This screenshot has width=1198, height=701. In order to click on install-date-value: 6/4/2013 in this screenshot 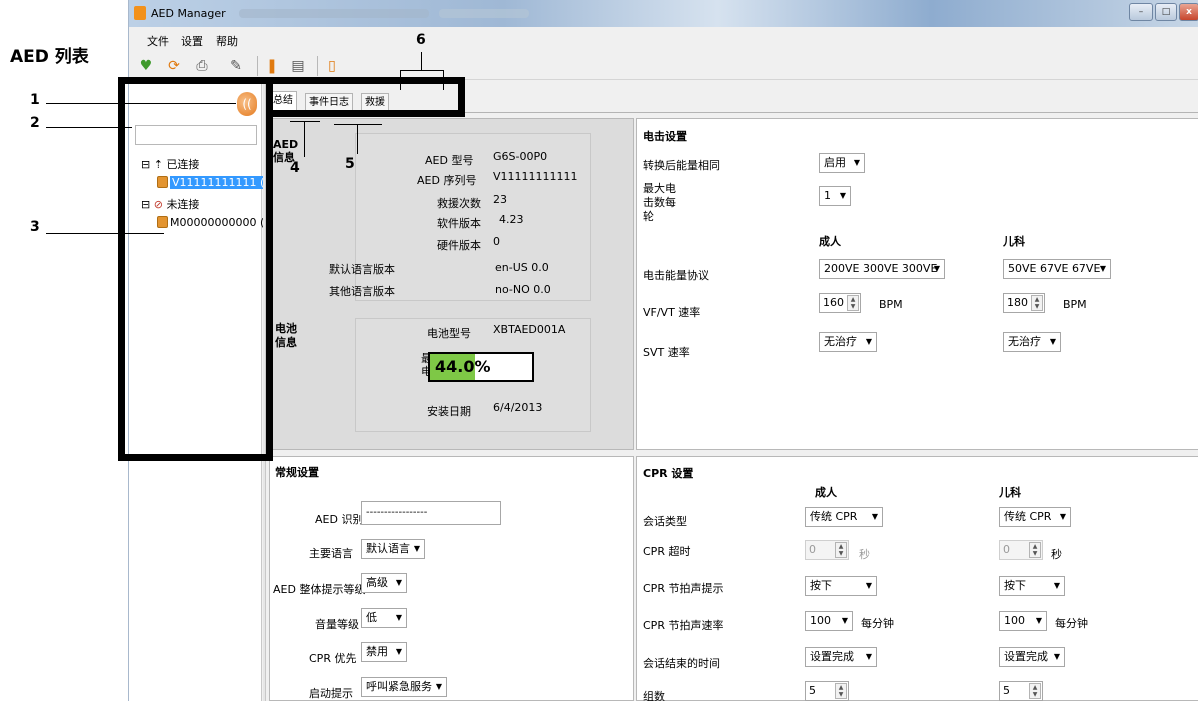, I will do `click(518, 407)`.